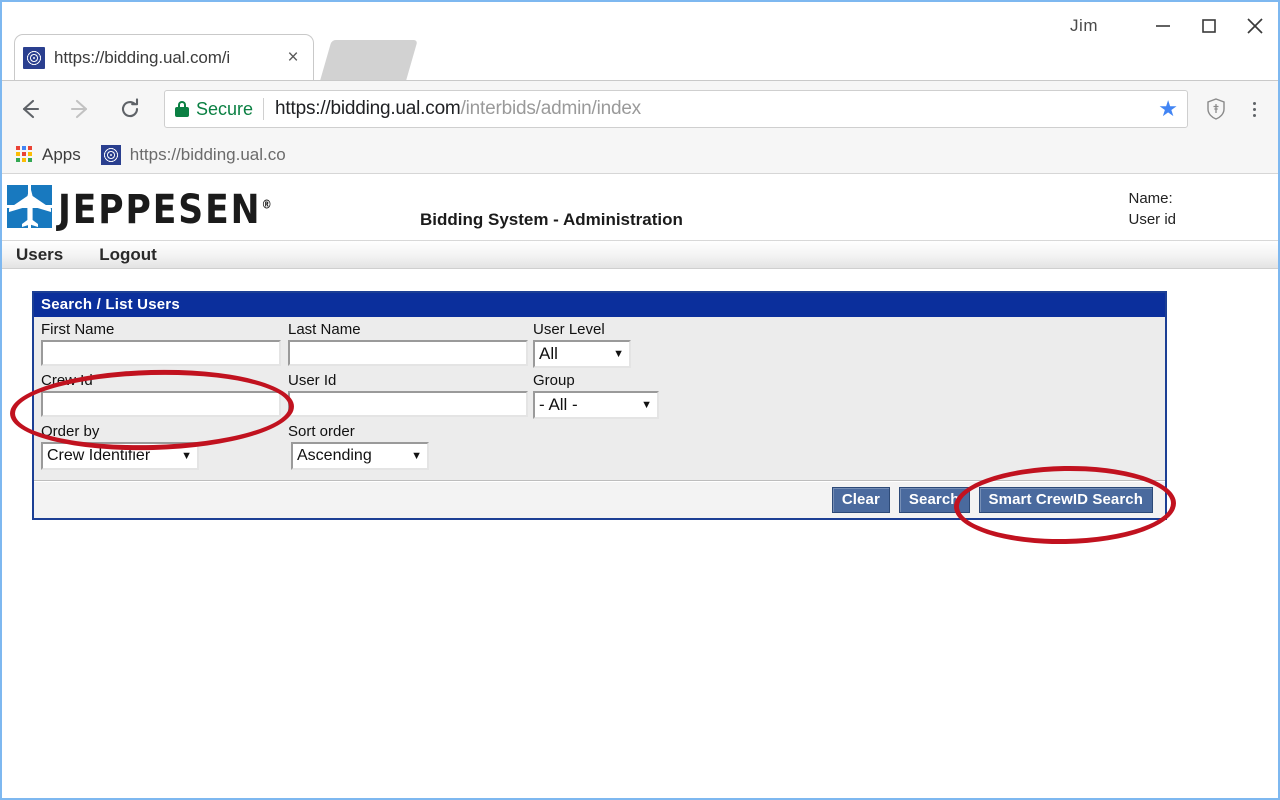  I want to click on first-name-input, so click(161, 353).